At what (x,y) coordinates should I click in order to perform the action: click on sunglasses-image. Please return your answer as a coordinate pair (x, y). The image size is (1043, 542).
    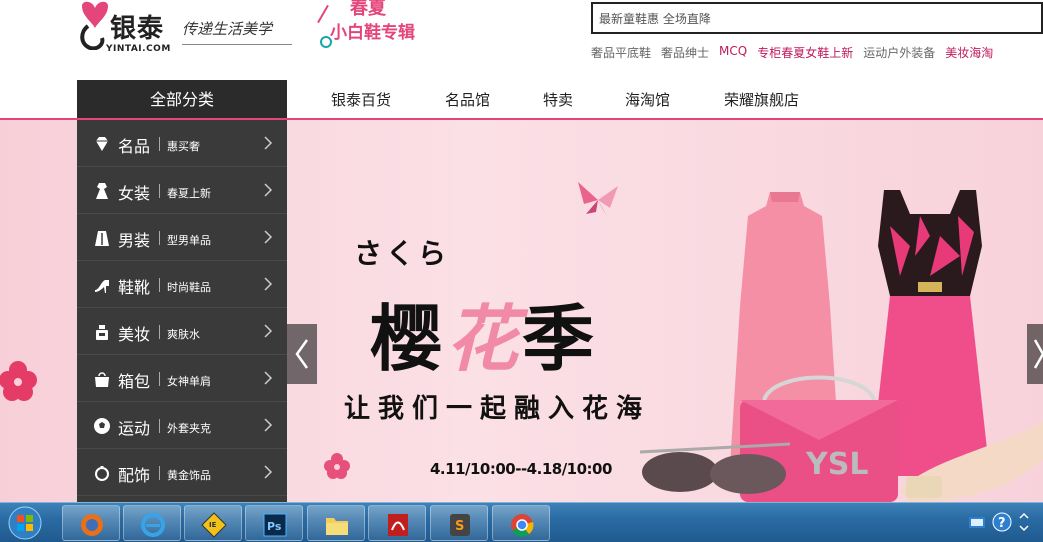
    Looking at the image, I should click on (715, 468).